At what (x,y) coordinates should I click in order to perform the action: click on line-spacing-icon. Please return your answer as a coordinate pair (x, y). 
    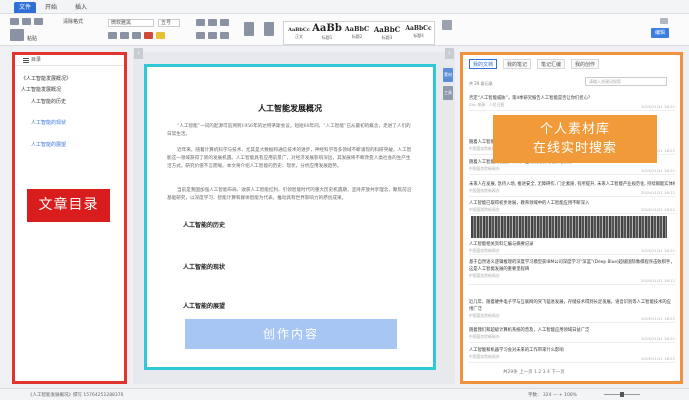
    Looking at the image, I should click on (249, 29).